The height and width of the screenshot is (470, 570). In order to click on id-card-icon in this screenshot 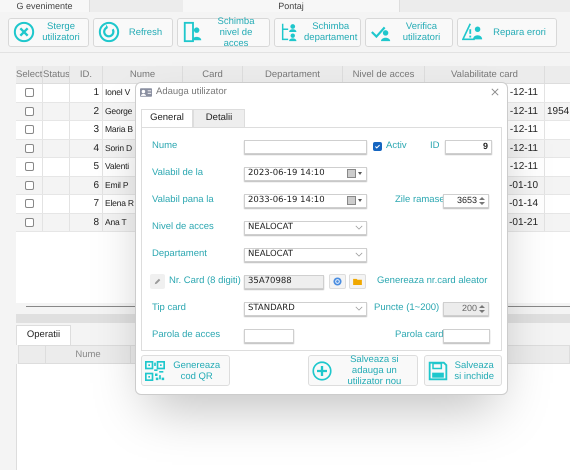, I will do `click(146, 92)`.